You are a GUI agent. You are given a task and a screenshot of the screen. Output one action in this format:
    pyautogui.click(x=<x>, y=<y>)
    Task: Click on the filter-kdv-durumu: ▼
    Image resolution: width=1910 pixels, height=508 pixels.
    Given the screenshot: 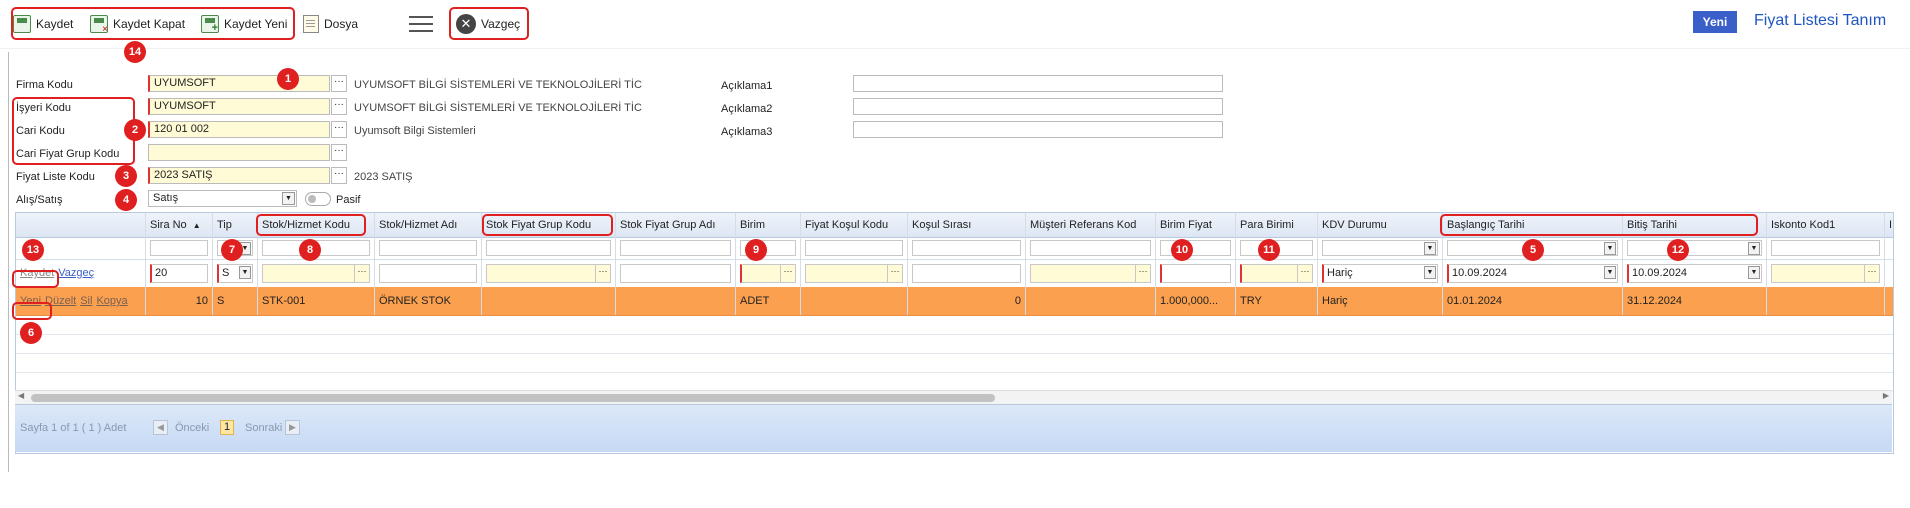 What is the action you would take?
    pyautogui.click(x=1380, y=248)
    